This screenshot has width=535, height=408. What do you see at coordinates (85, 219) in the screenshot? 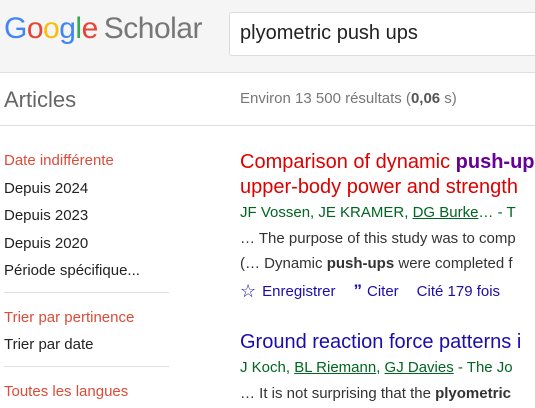
I see `sidebar-item-since-2023: Depuis 2023` at bounding box center [85, 219].